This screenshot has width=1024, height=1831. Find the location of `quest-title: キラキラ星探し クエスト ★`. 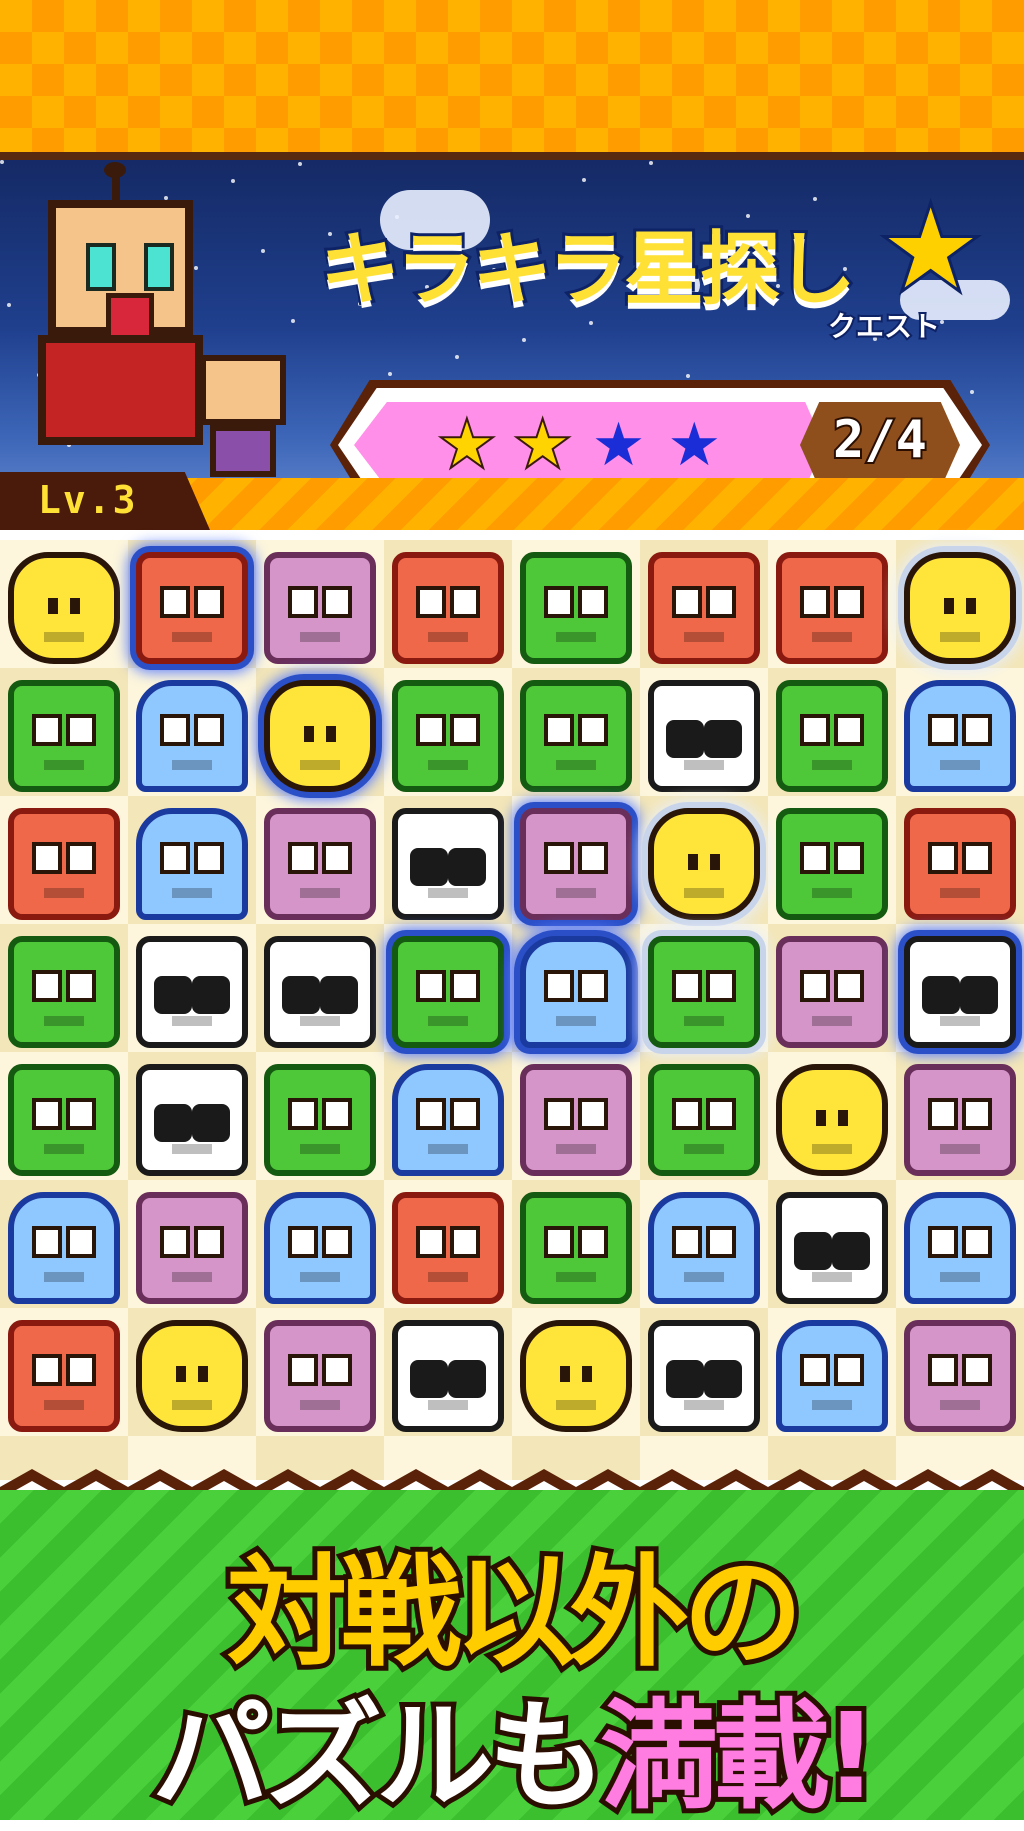

quest-title: キラキラ星探し クエスト ★ is located at coordinates (650, 263).